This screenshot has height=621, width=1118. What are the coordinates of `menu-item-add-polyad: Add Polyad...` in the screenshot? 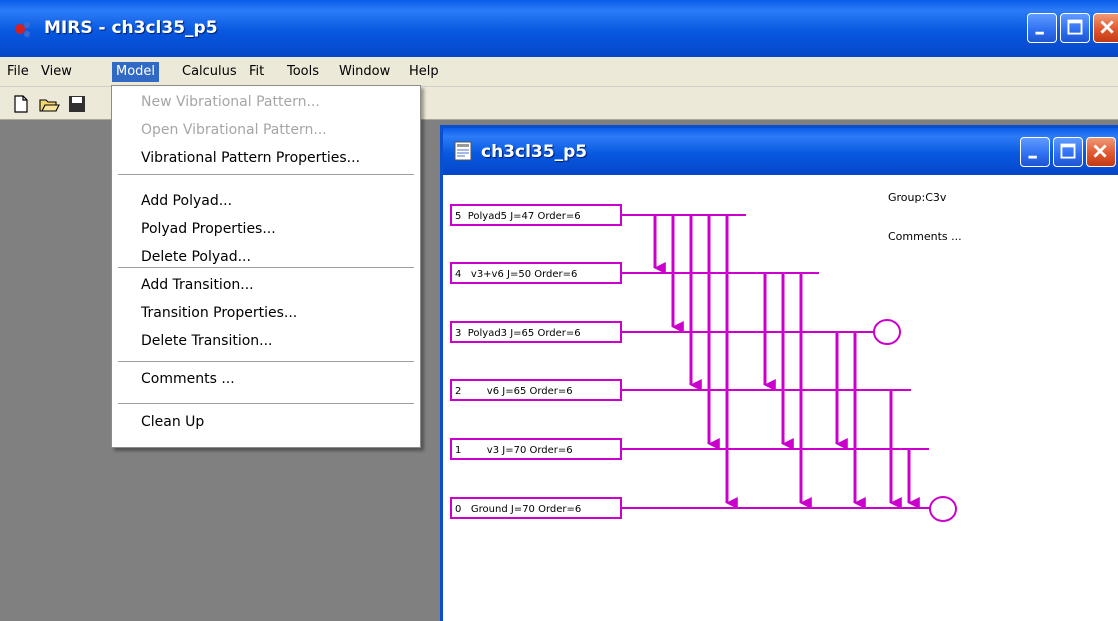 It's located at (266, 201).